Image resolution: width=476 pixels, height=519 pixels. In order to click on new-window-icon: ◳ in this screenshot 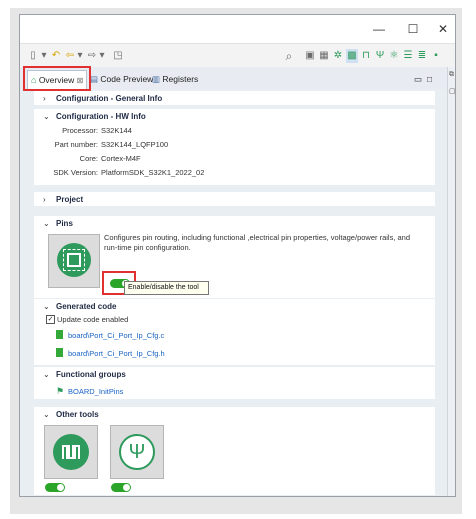, I will do `click(118, 56)`.